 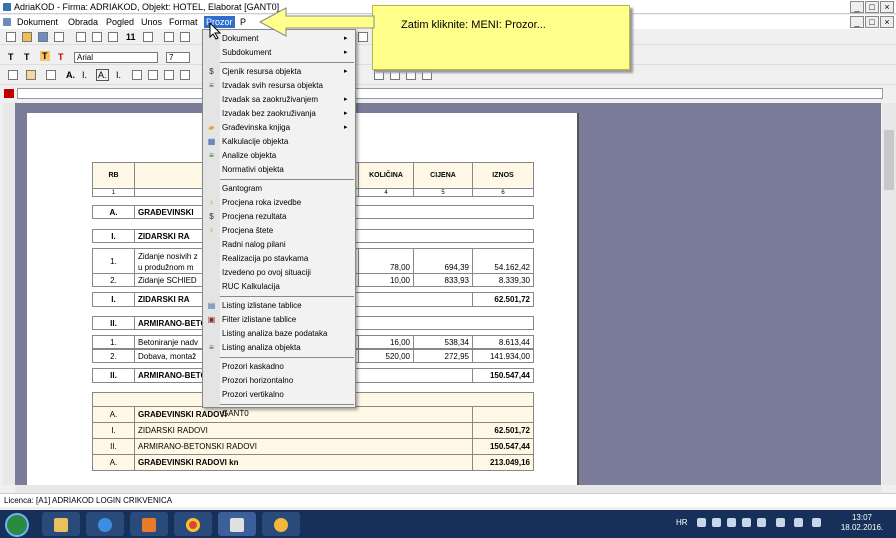 I want to click on row3-kolicina: 16,00, so click(x=386, y=342).